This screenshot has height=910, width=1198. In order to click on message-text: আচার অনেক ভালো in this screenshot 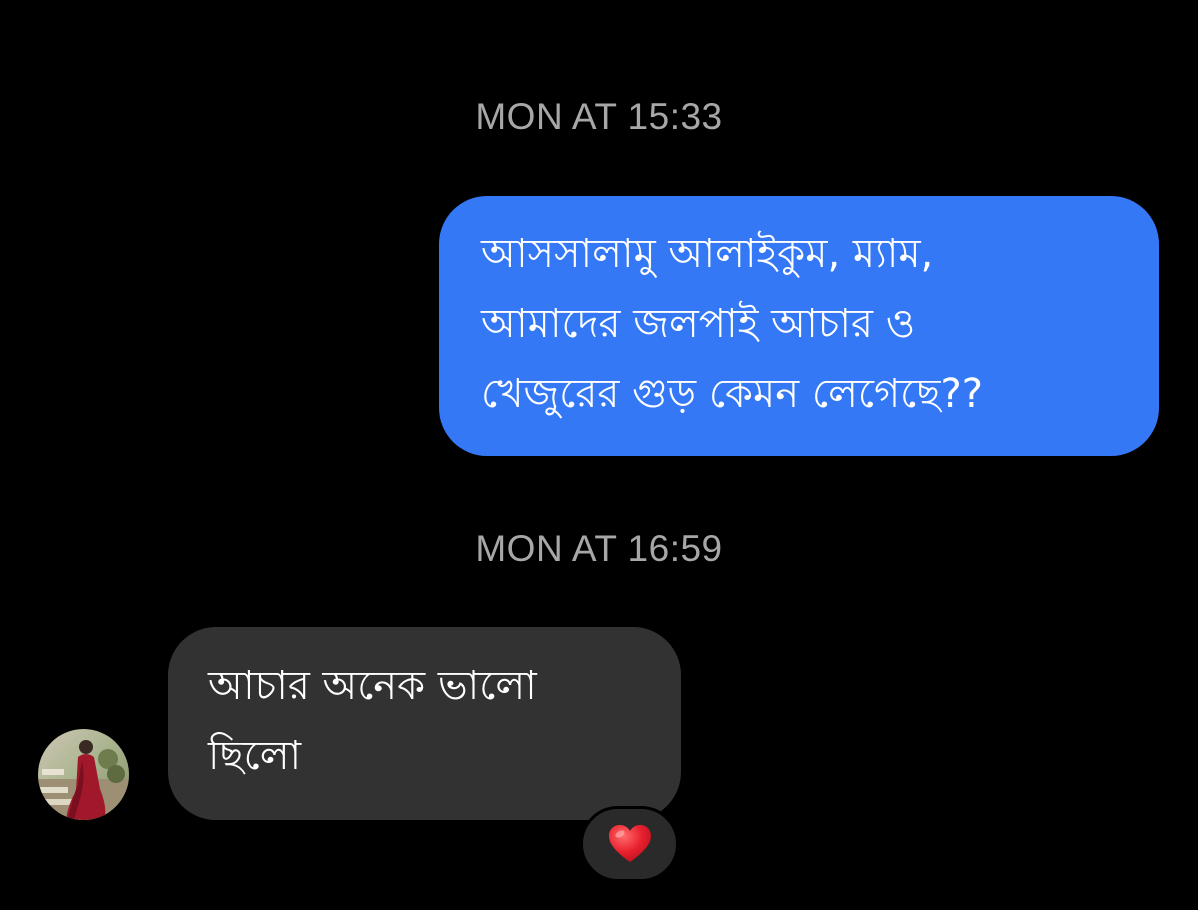, I will do `click(372, 686)`.